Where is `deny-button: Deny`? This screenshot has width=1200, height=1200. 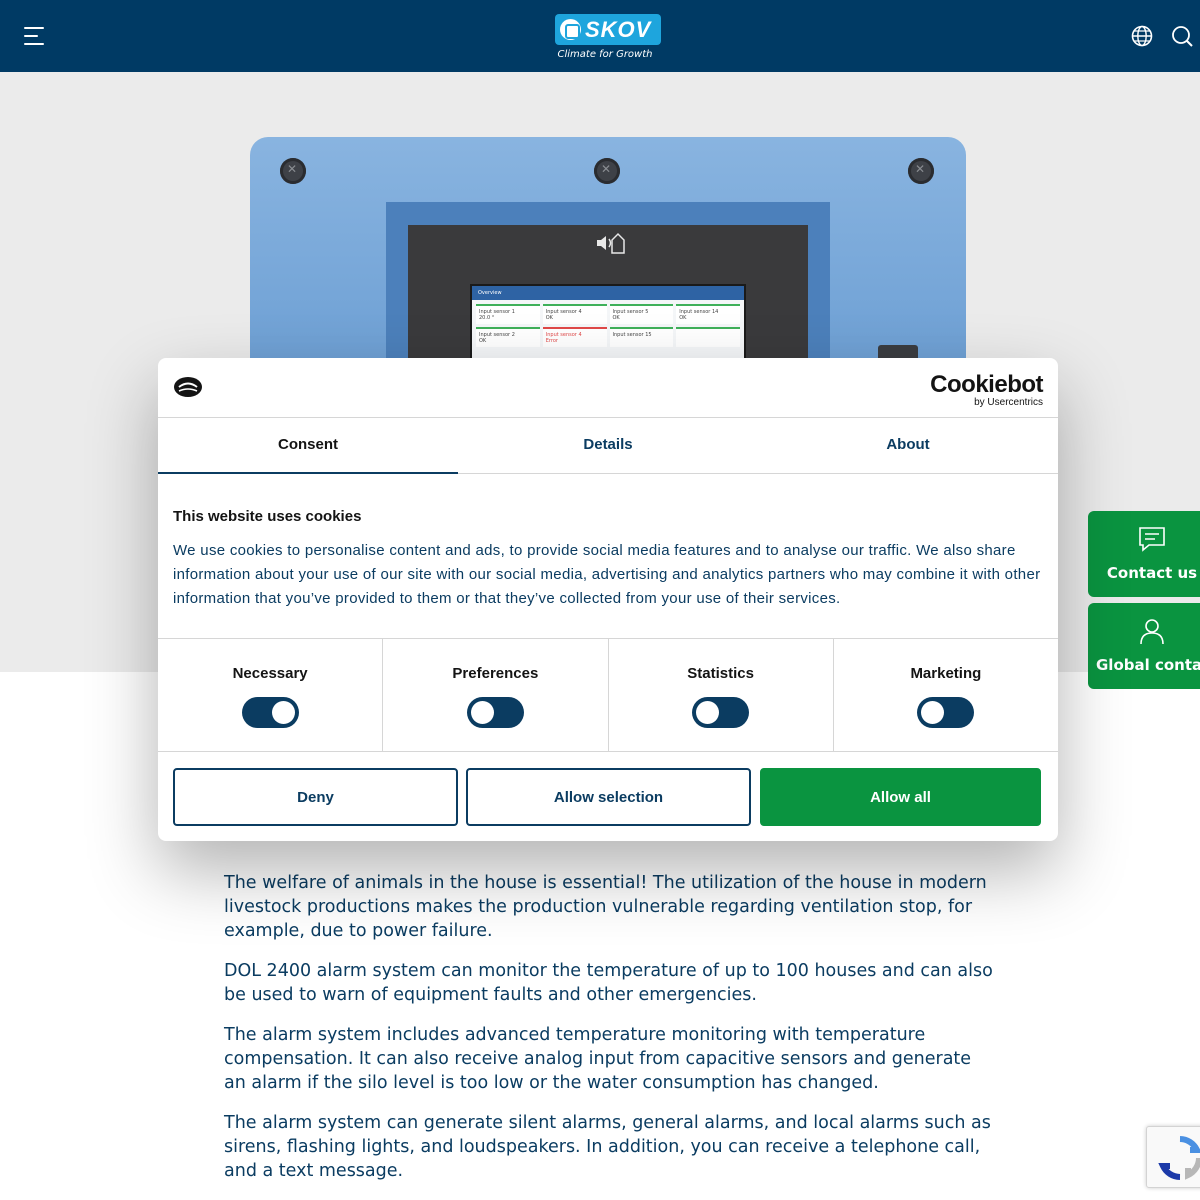 deny-button: Deny is located at coordinates (315, 797).